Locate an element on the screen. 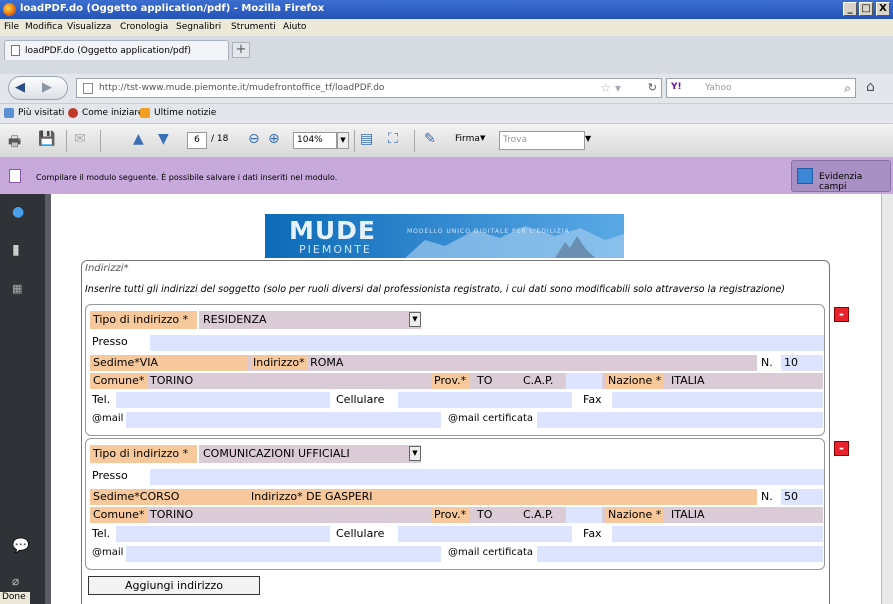  menu-cronologia: Cronologia is located at coordinates (144, 27).